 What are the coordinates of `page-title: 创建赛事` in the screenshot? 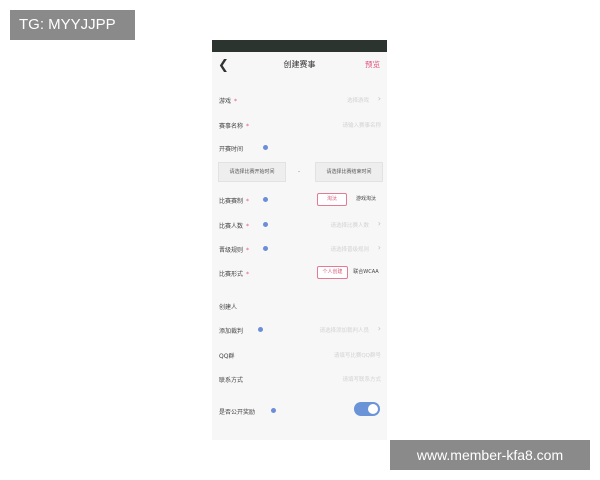 It's located at (299, 64).